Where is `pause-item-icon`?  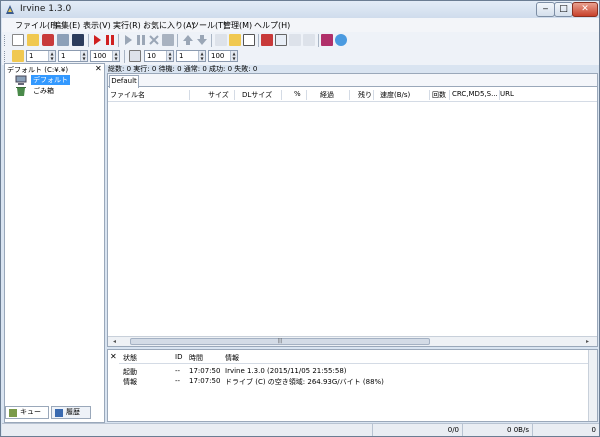 pause-item-icon is located at coordinates (141, 40).